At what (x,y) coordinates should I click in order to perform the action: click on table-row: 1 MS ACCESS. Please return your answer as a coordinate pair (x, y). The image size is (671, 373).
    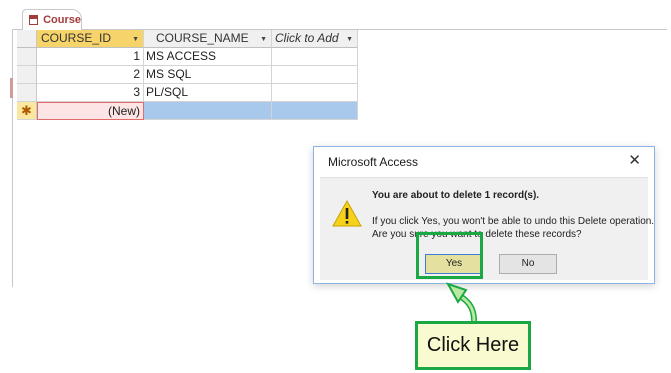
    Looking at the image, I should click on (187, 57).